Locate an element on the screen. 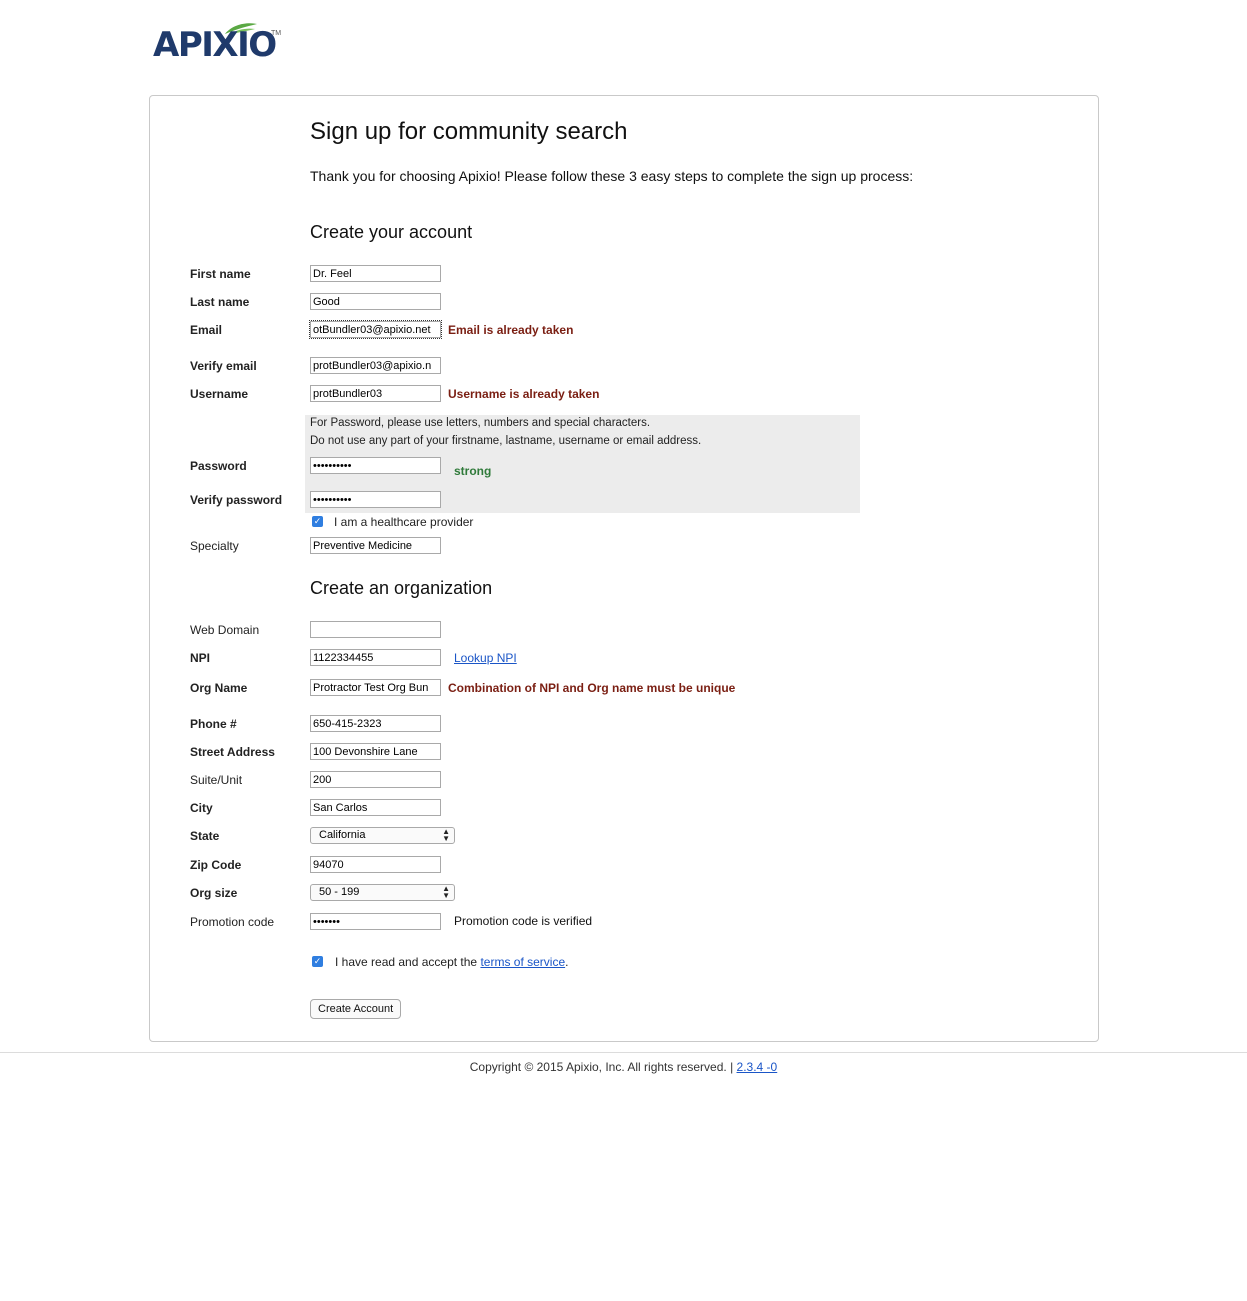 This screenshot has height=1301, width=1247. trademark-mark: TM is located at coordinates (276, 33).